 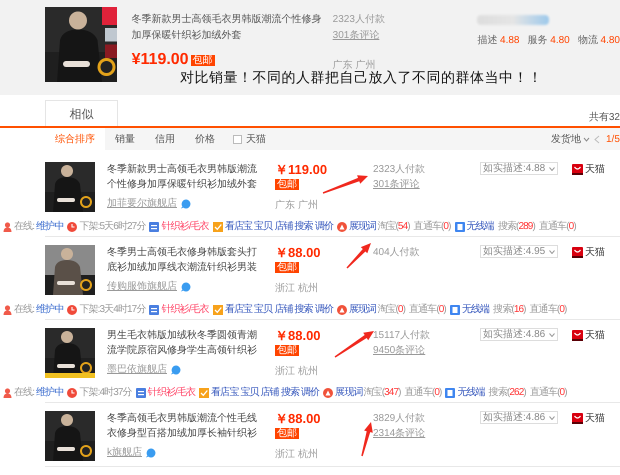 What do you see at coordinates (509, 310) in the screenshot?
I see `search-stat: 搜索(16)` at bounding box center [509, 310].